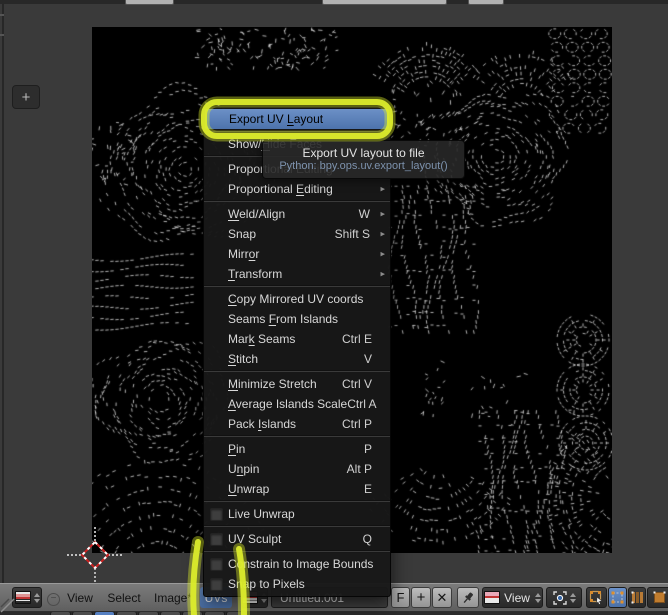 The image size is (668, 615). I want to click on face-select-button, so click(657, 597).